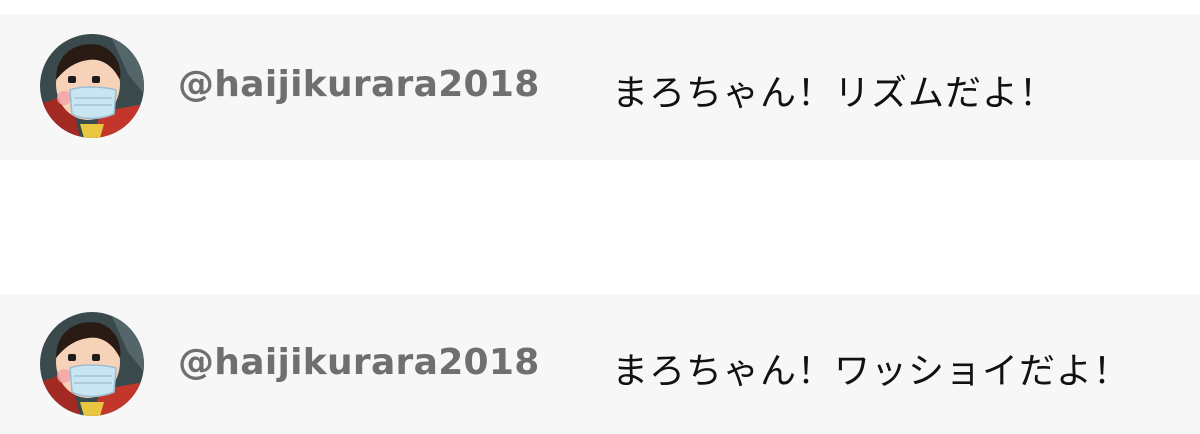 This screenshot has height=434, width=1200. Describe the element at coordinates (871, 371) in the screenshot. I see `comment-text: まろちゃん！ワッショイだよ！` at that location.